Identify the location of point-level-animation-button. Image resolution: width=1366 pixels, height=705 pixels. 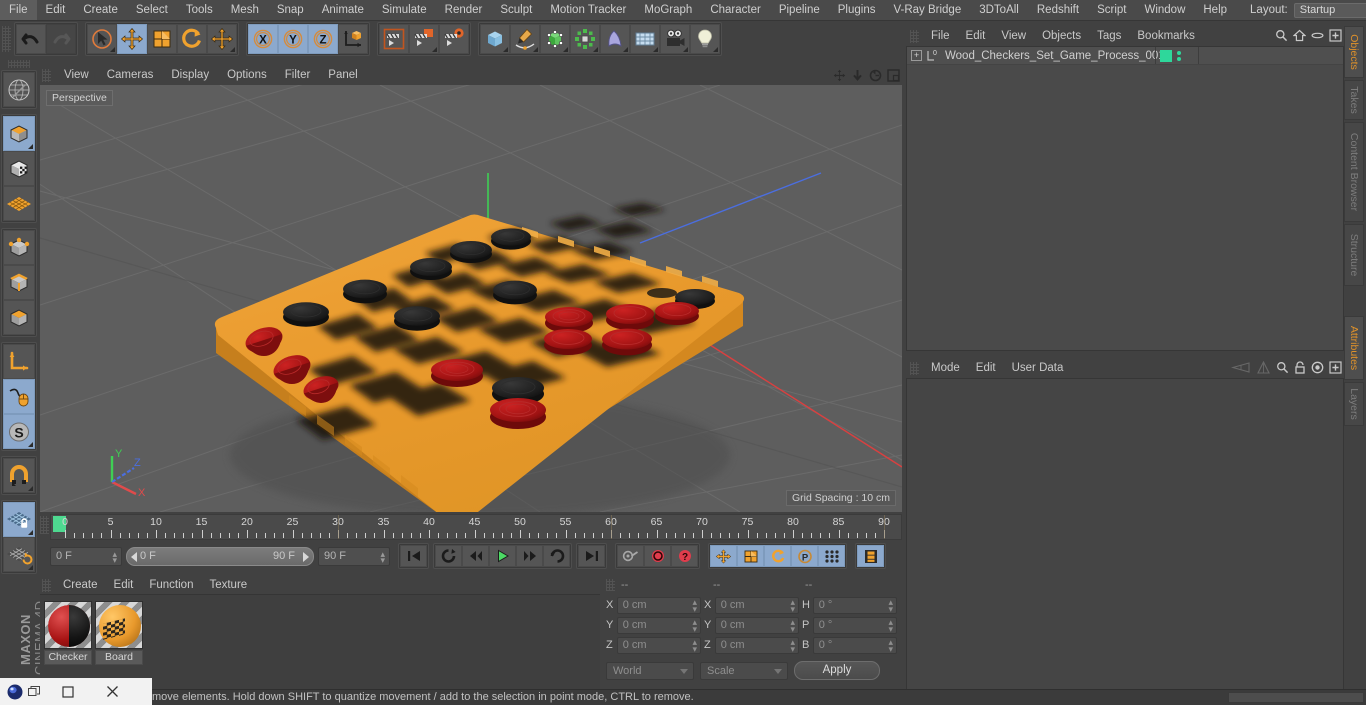
(831, 556).